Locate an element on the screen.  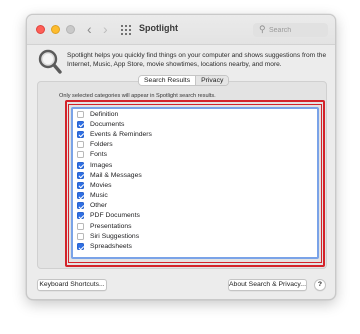
list-item: Images is located at coordinates (195, 165).